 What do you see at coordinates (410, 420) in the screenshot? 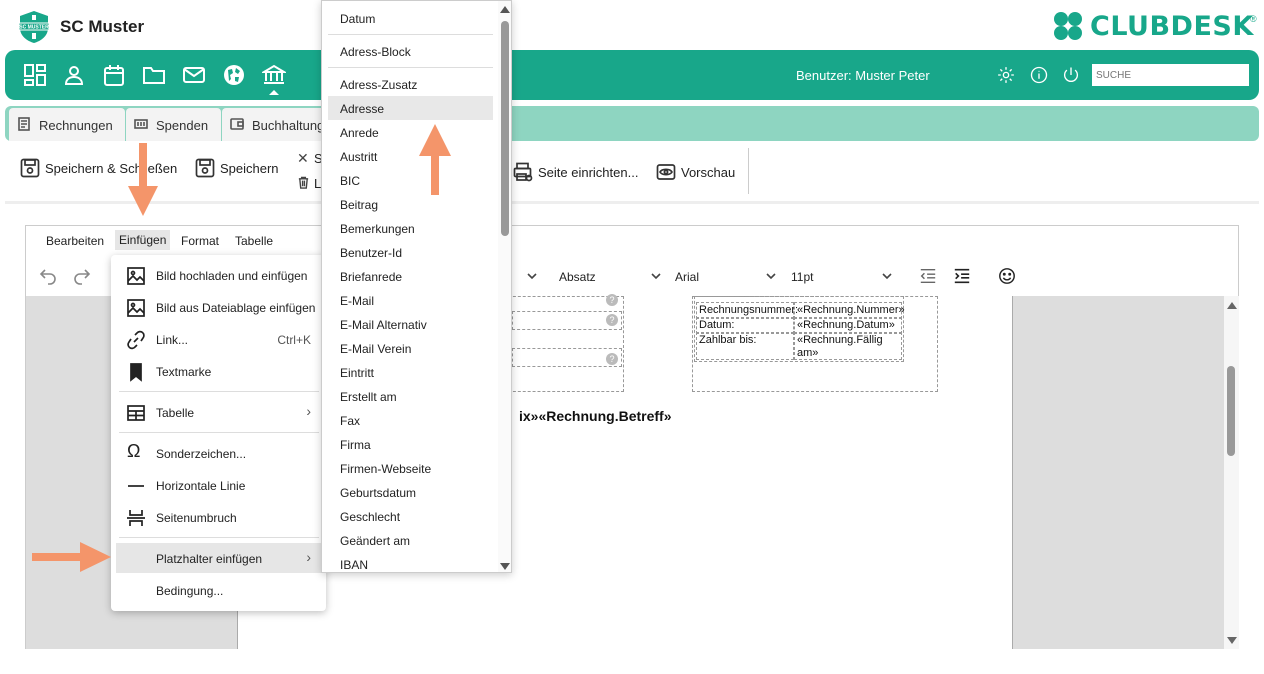
I see `placeholder-item: Fax` at bounding box center [410, 420].